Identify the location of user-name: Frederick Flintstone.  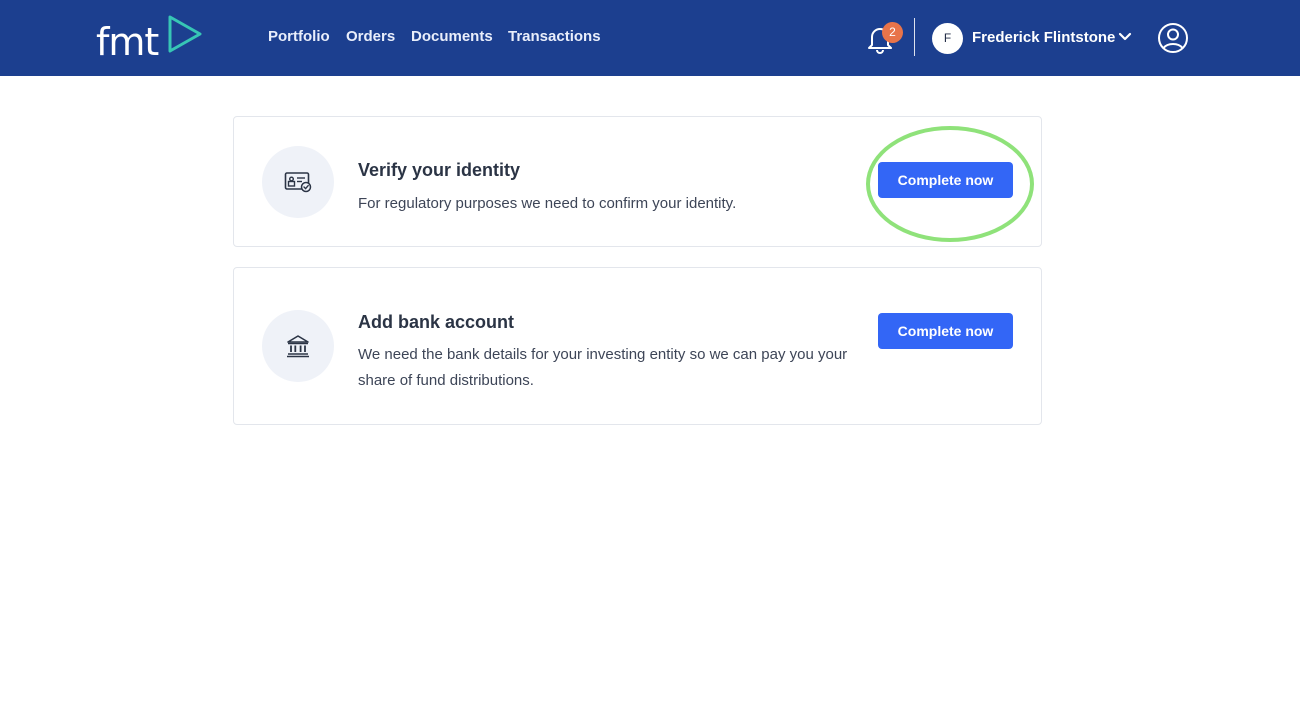
(1044, 37).